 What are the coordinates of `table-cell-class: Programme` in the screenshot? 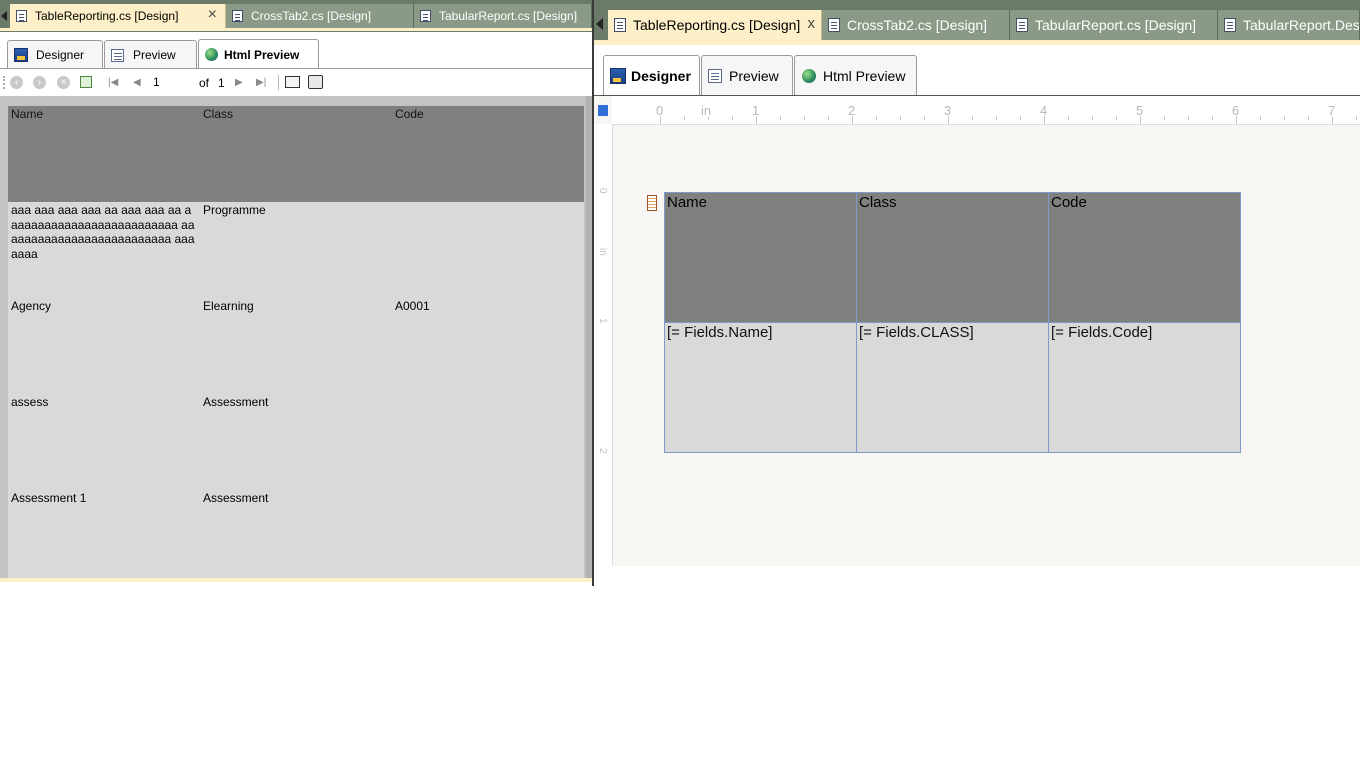 It's located at (234, 210).